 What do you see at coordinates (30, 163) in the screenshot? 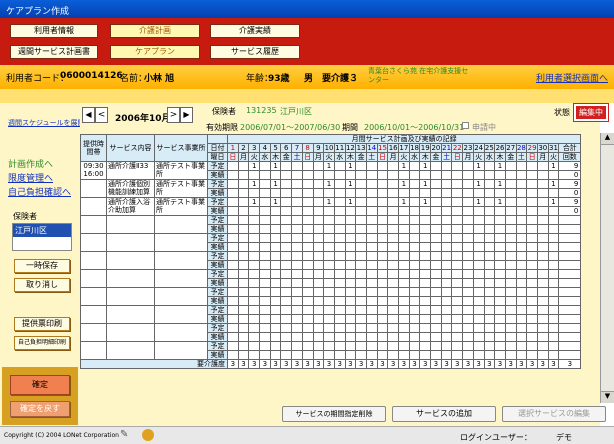
I see `plan-create-link: 計画作成へ` at bounding box center [30, 163].